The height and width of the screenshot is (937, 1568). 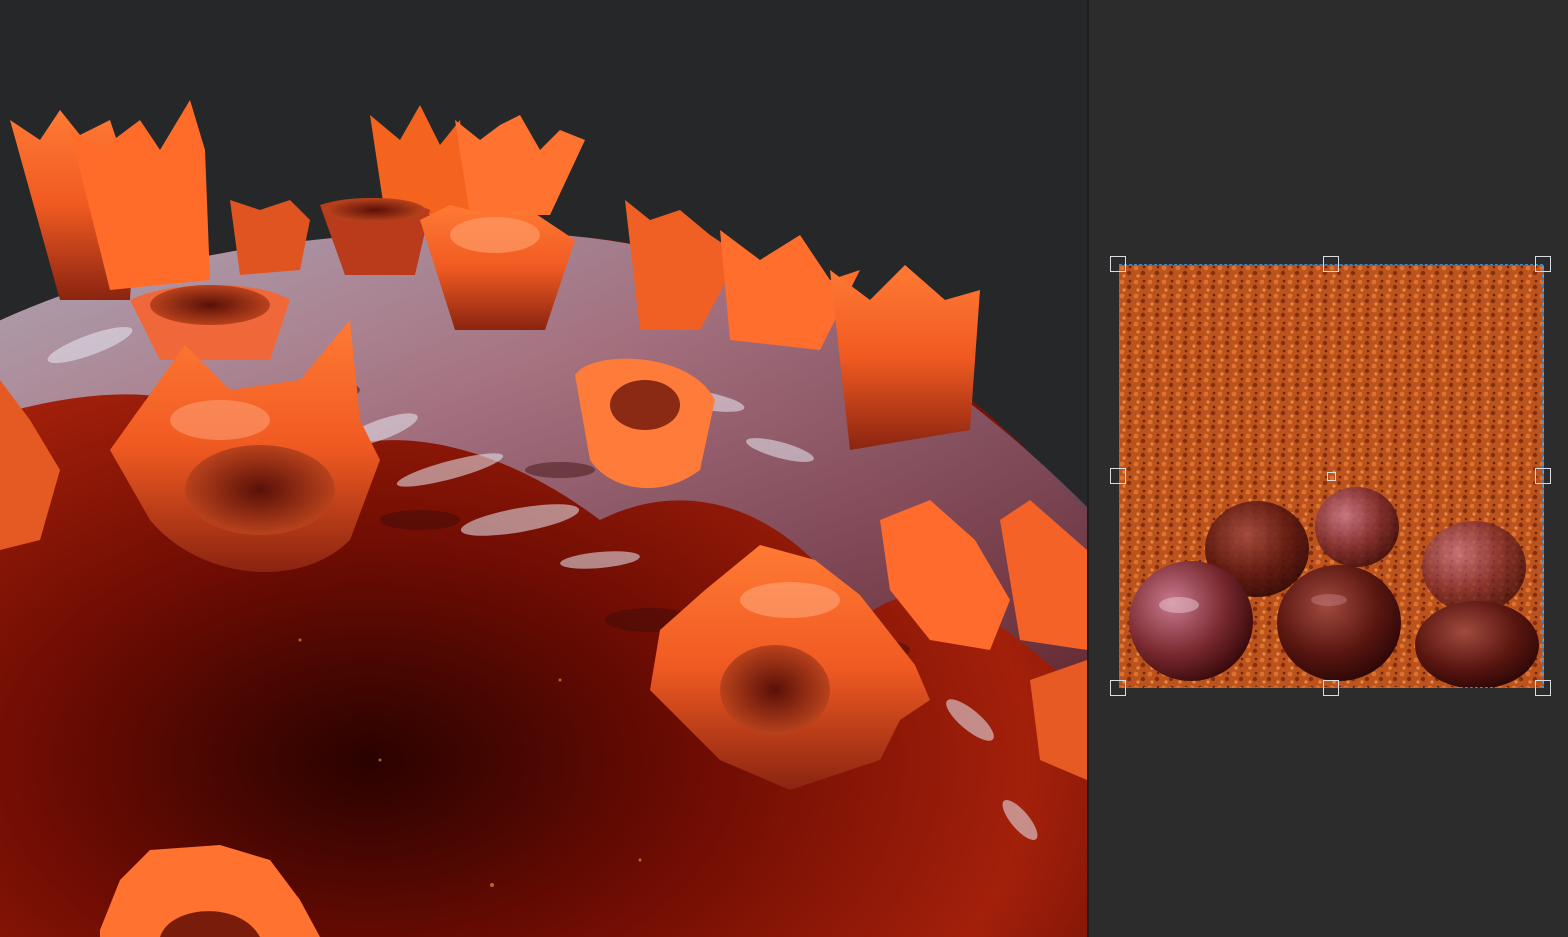 I want to click on resize-handle-top-center, so click(x=1331, y=264).